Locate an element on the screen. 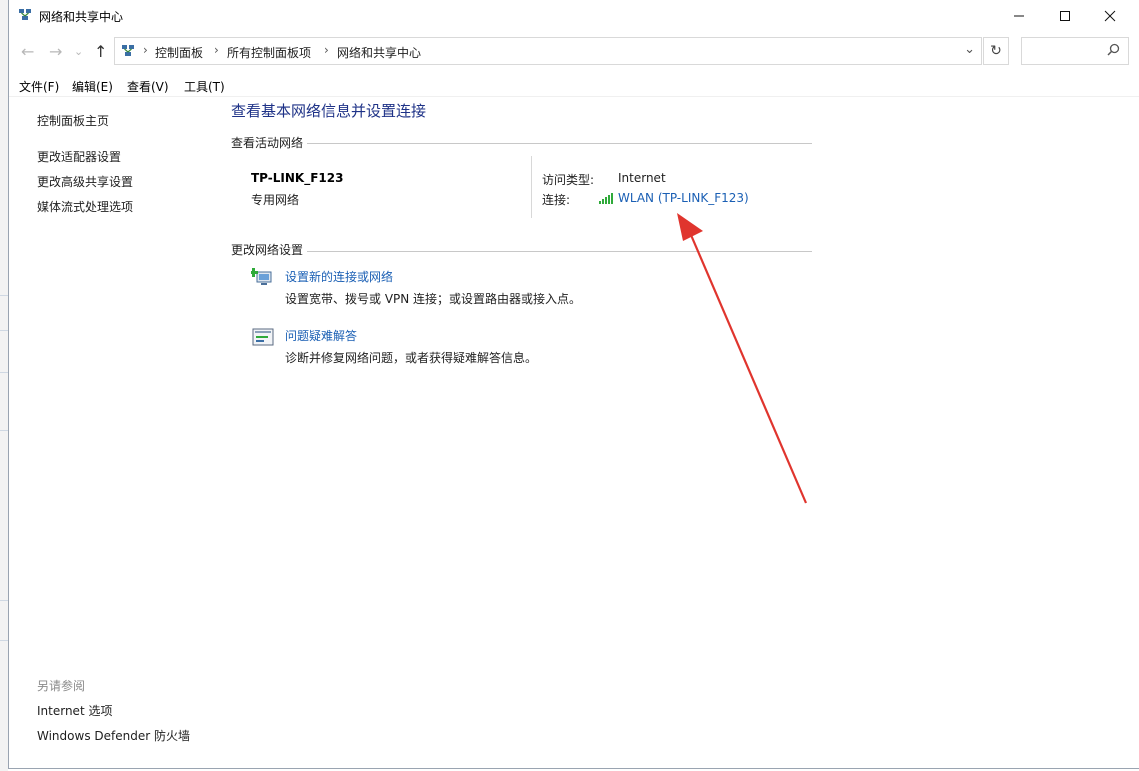  change-settings-heading: 更改网络设置 is located at coordinates (267, 250).